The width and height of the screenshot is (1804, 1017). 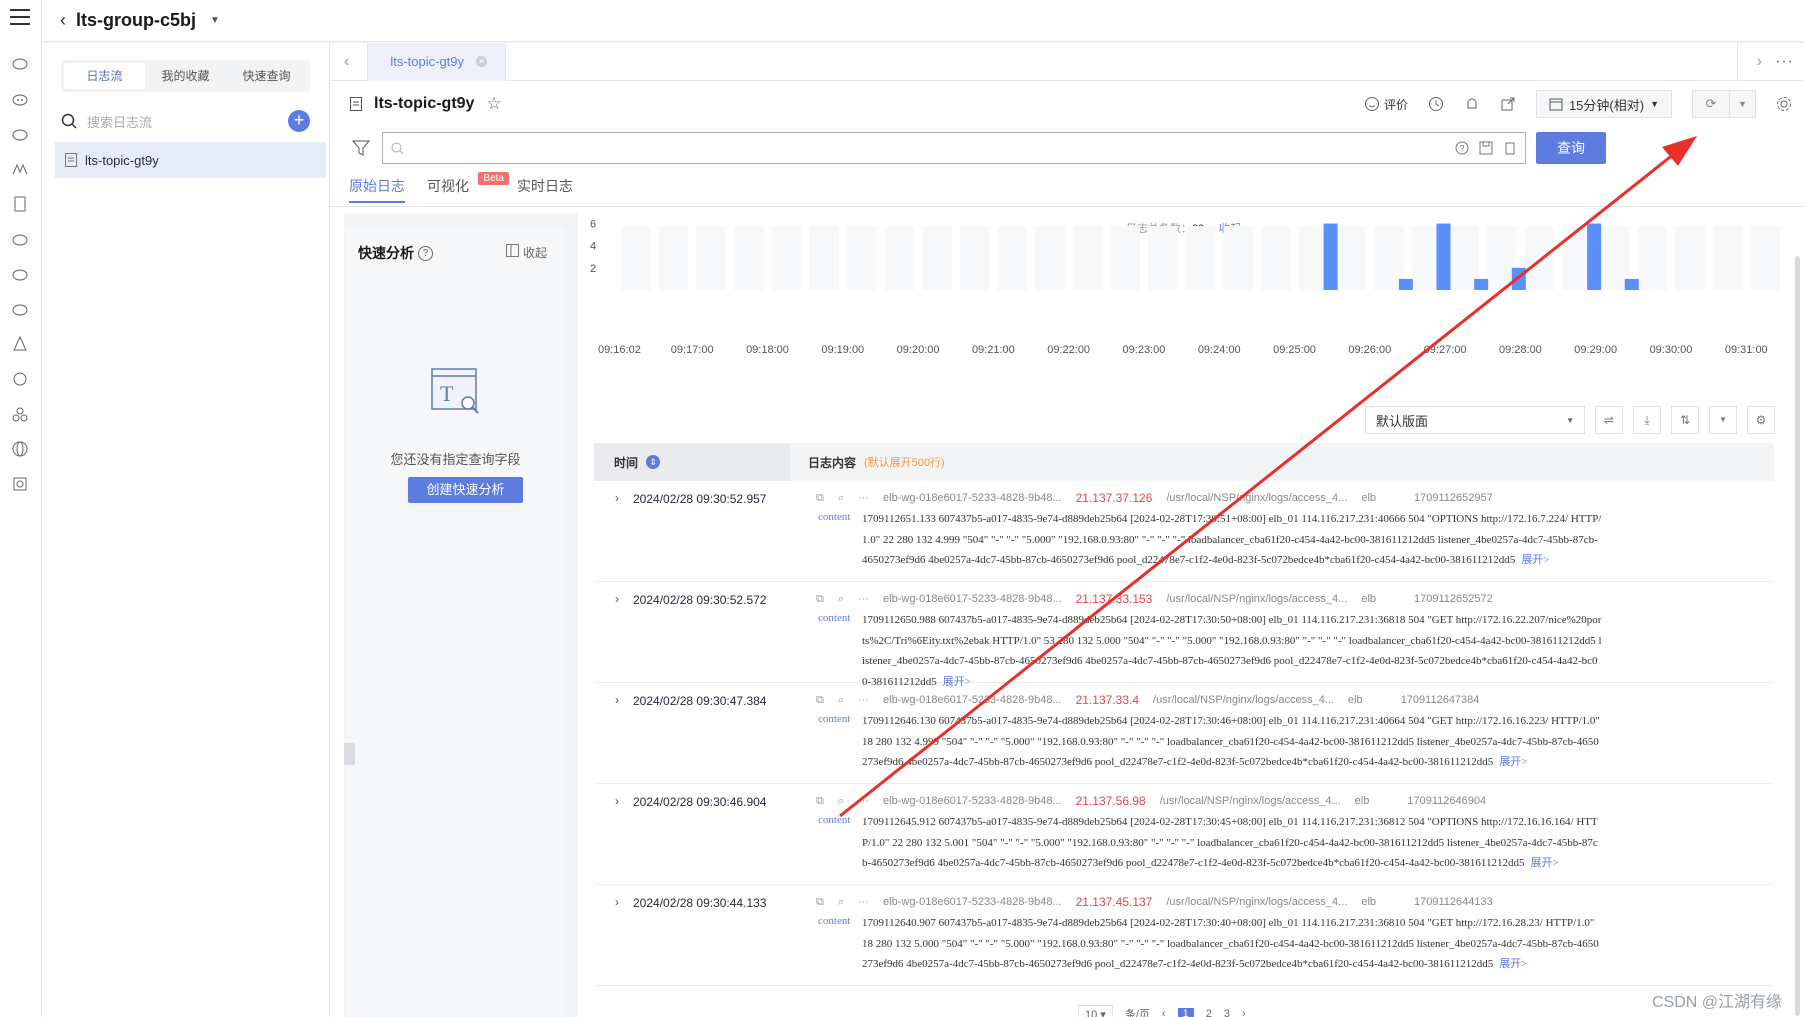 I want to click on tab-log-streams: 日志流, so click(x=104, y=76).